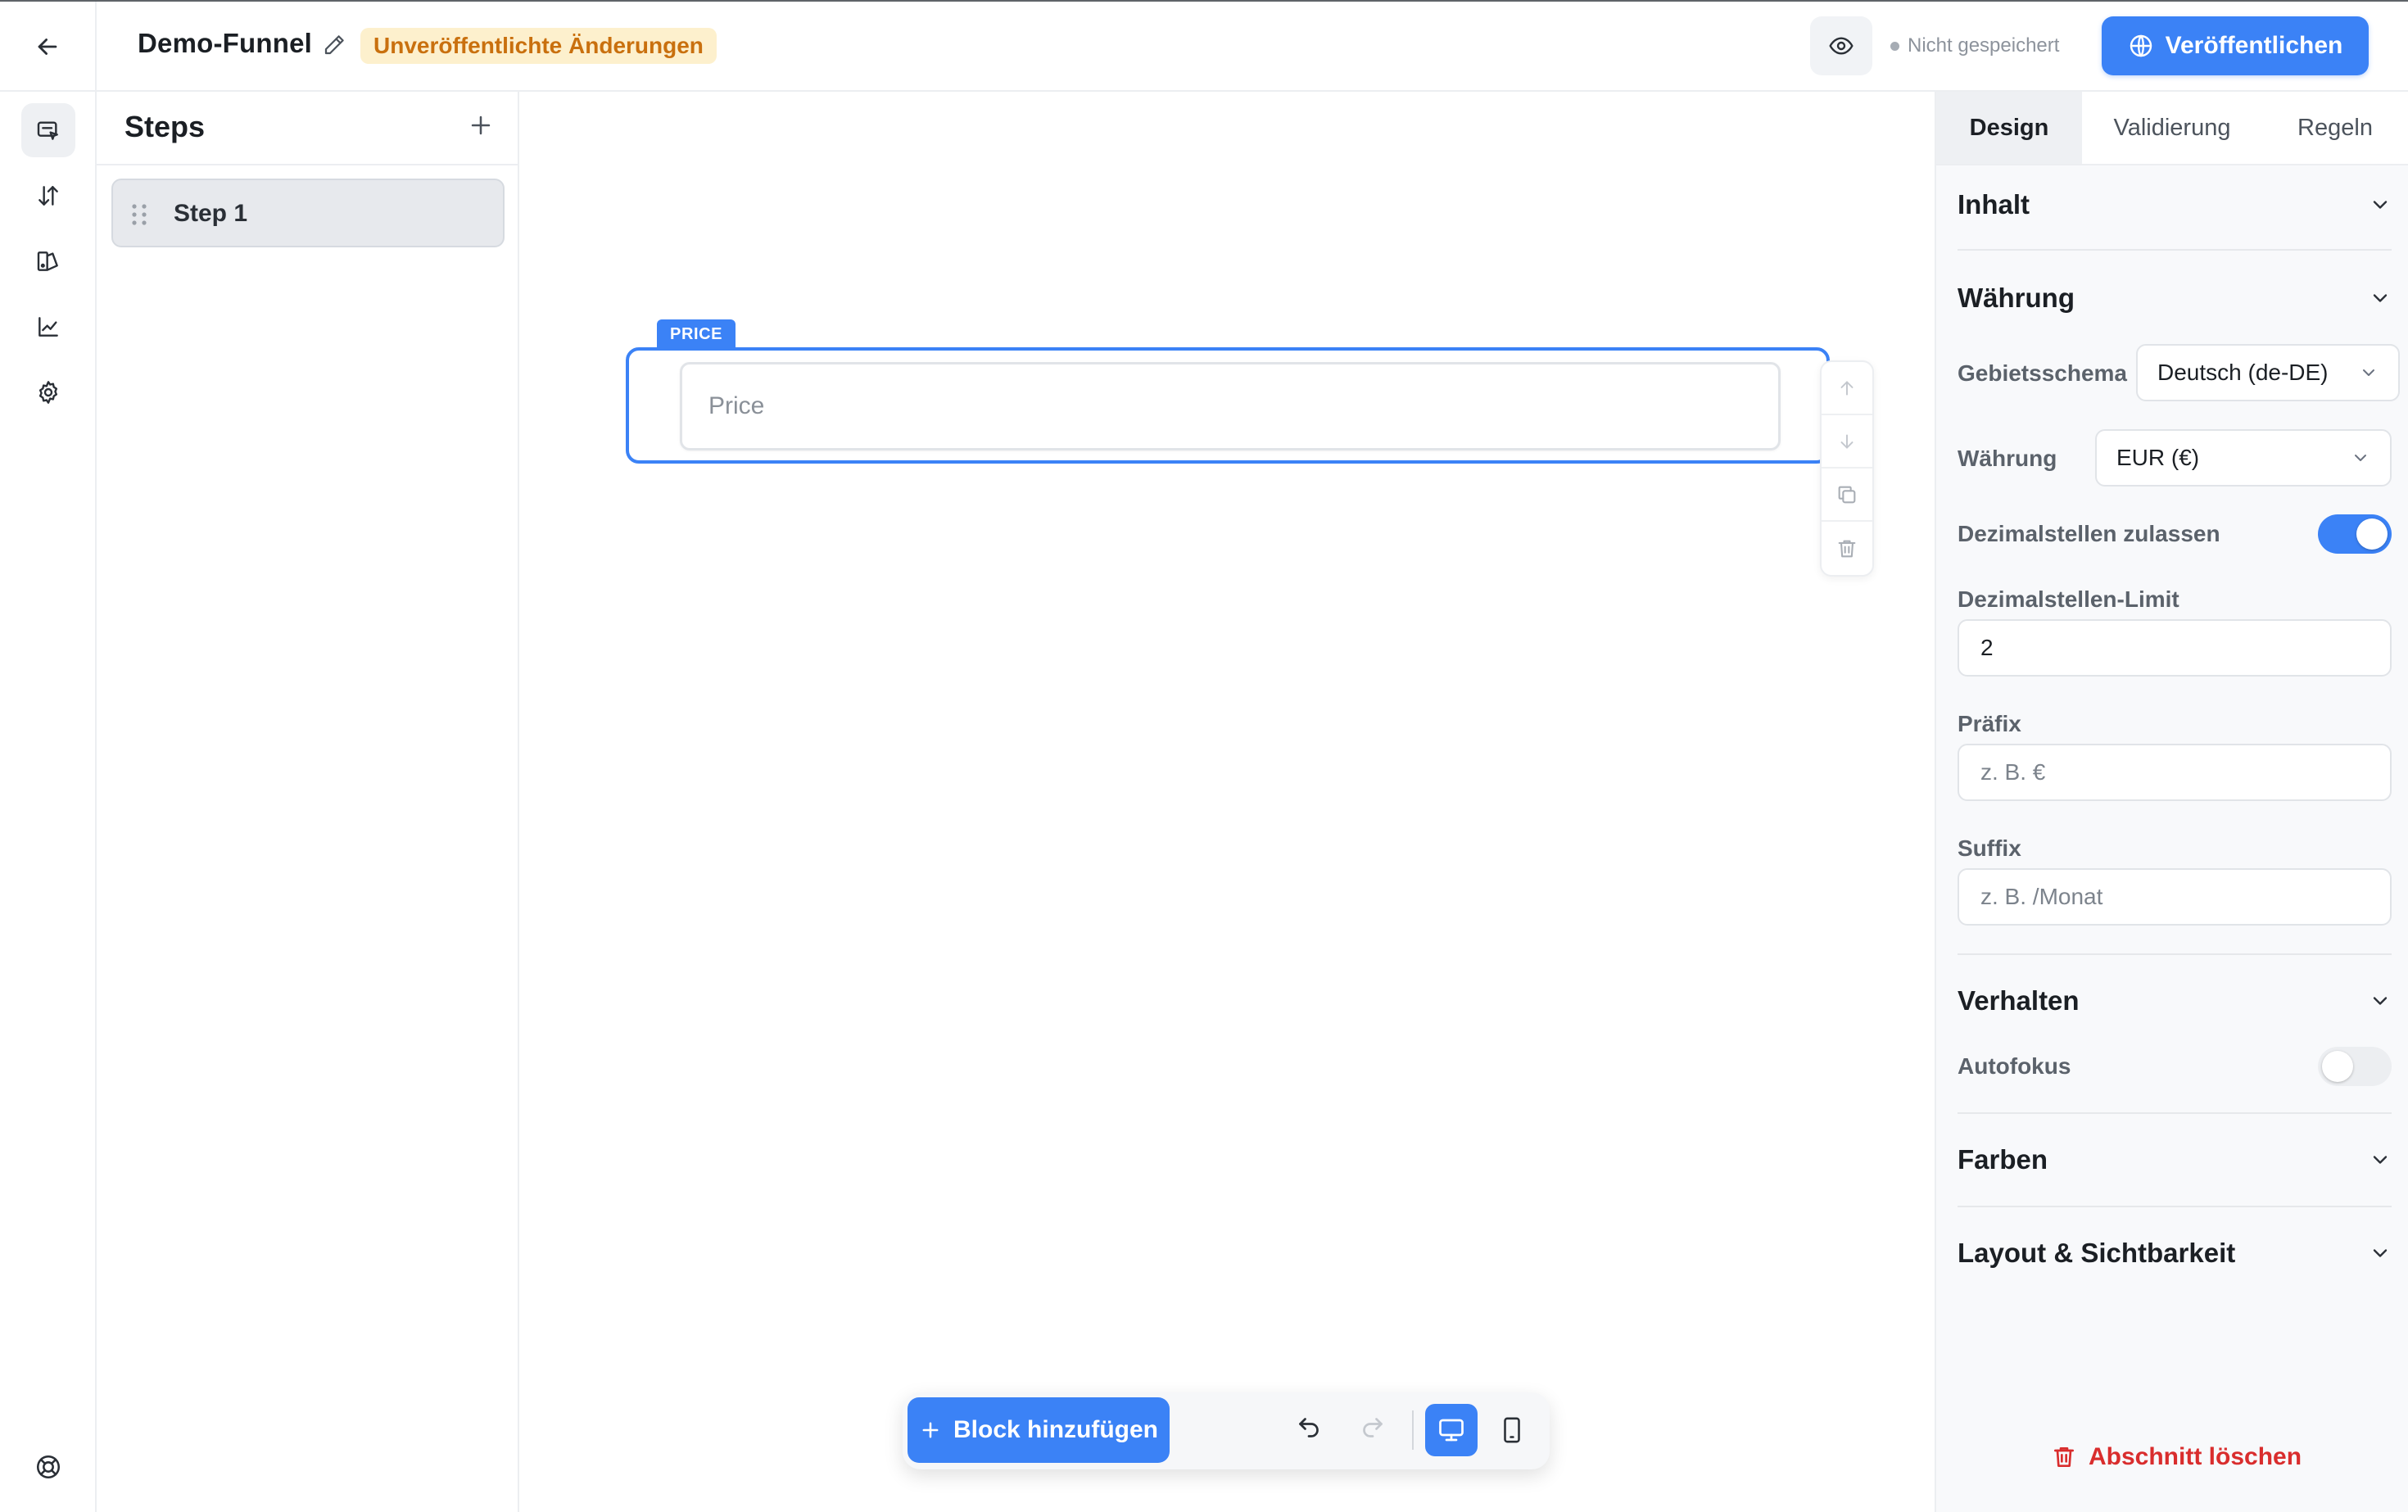  Describe the element at coordinates (2089, 533) in the screenshot. I see `decimals-label: Dezimalstellen zulassen` at that location.